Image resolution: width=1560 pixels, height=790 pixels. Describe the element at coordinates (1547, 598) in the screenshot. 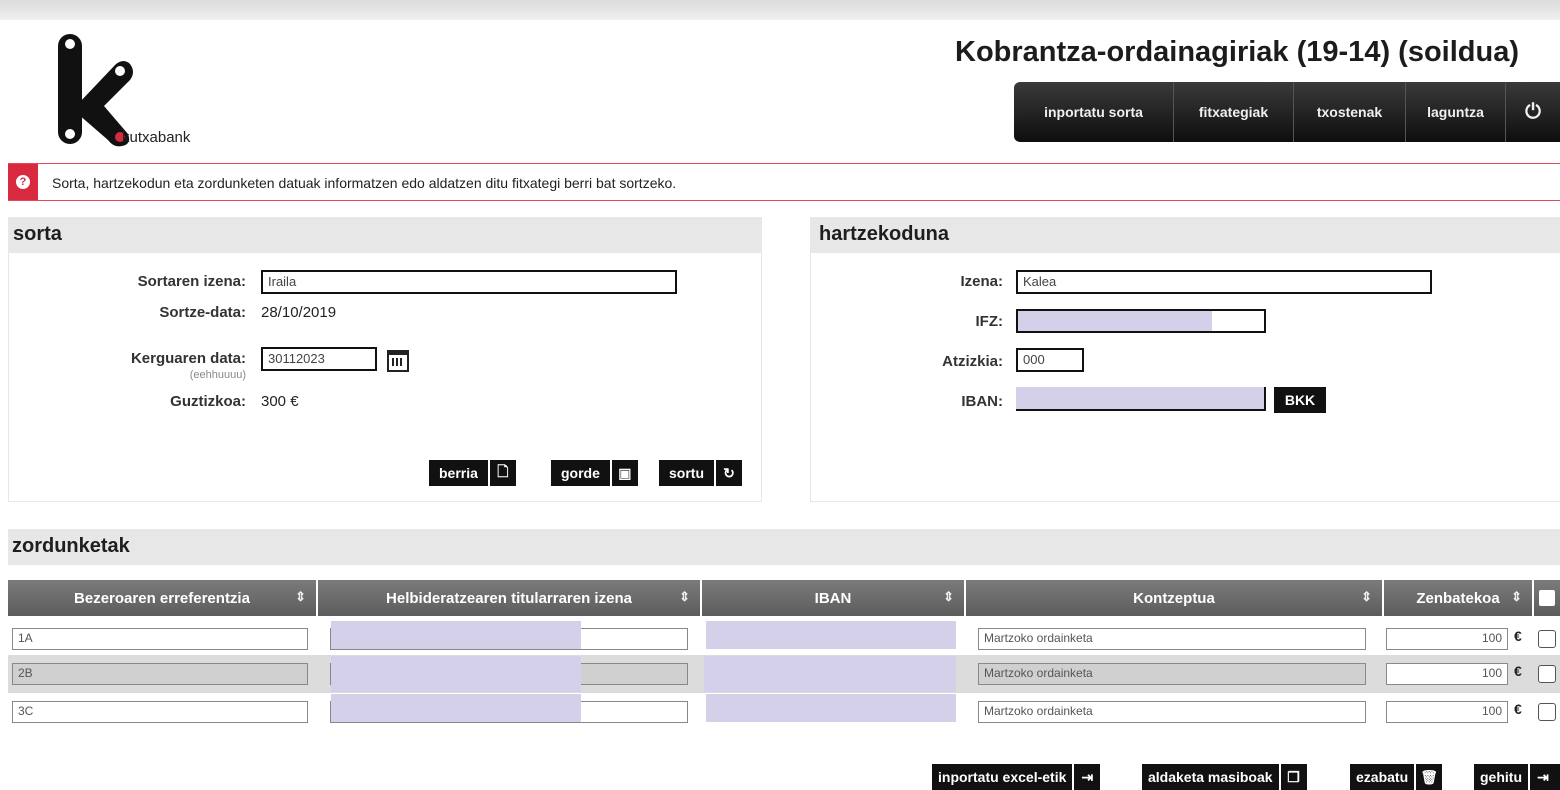

I see `select-all-checkbox` at that location.